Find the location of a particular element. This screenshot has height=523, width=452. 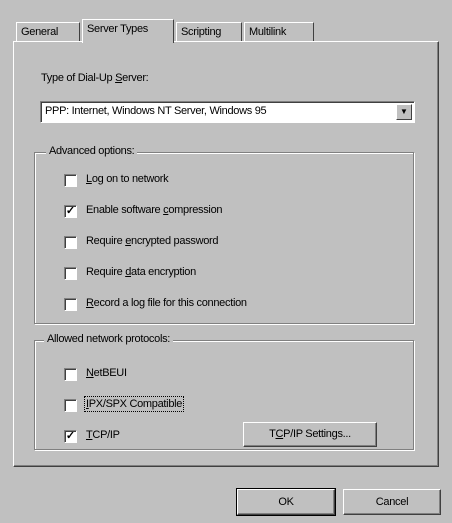

software-compression-checkbox: ✓ is located at coordinates (70, 211).